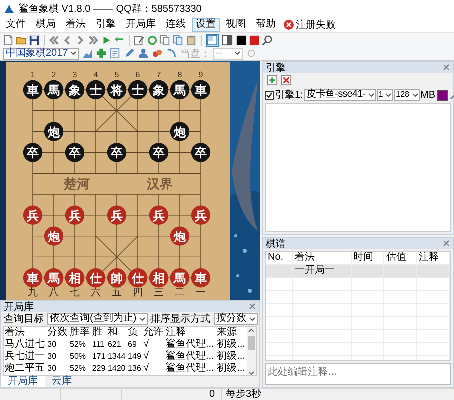 Image resolution: width=454 pixels, height=400 pixels. Describe the element at coordinates (133, 333) in the screenshot. I see `column-header: 负` at that location.